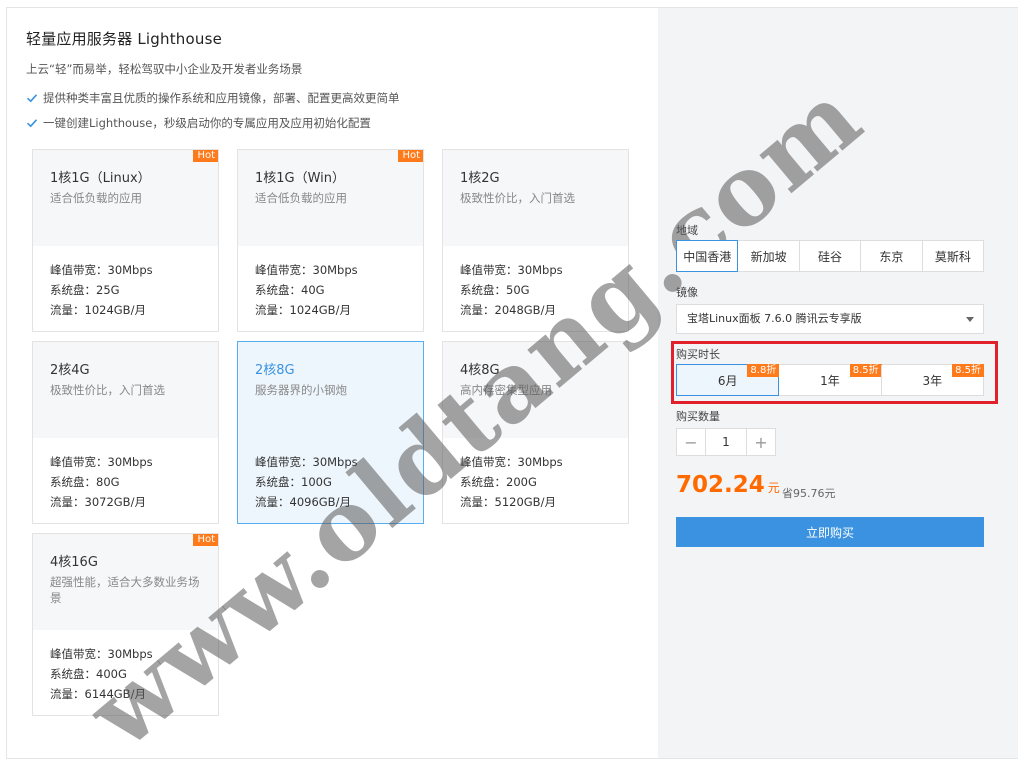 This screenshot has height=767, width=1024. I want to click on duration-option-label: 1年, so click(830, 380).